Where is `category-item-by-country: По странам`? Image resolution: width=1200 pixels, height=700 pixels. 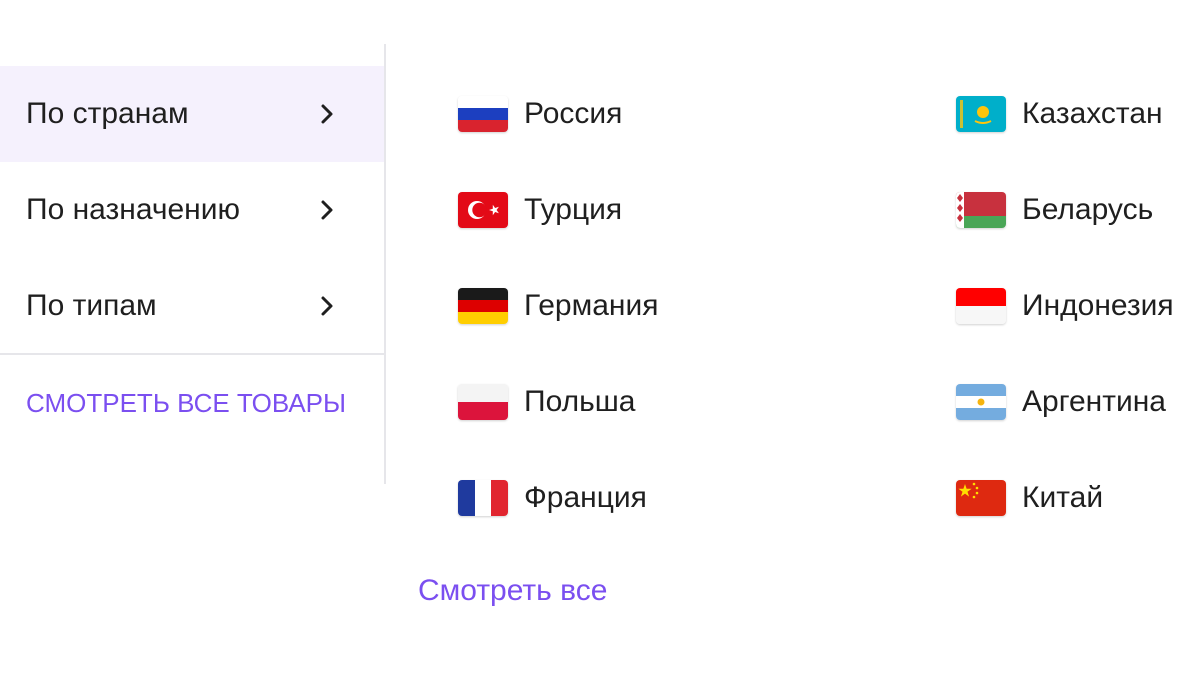 category-item-by-country: По странам is located at coordinates (192, 114).